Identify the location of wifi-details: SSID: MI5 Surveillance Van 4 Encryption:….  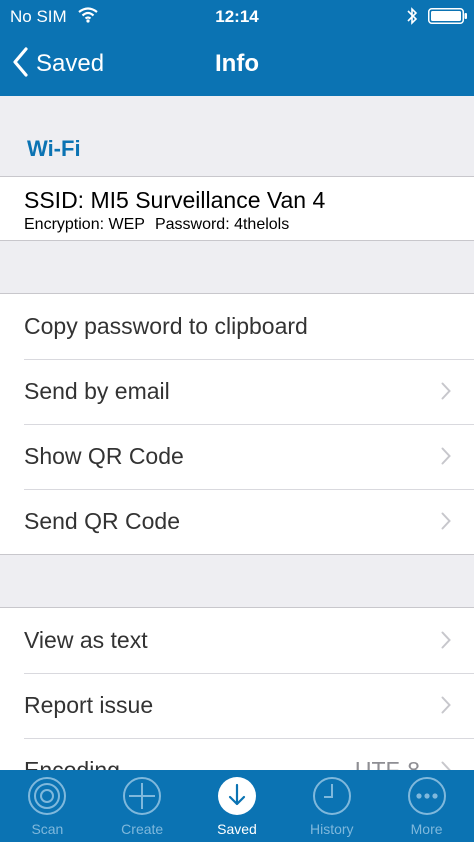
(237, 209).